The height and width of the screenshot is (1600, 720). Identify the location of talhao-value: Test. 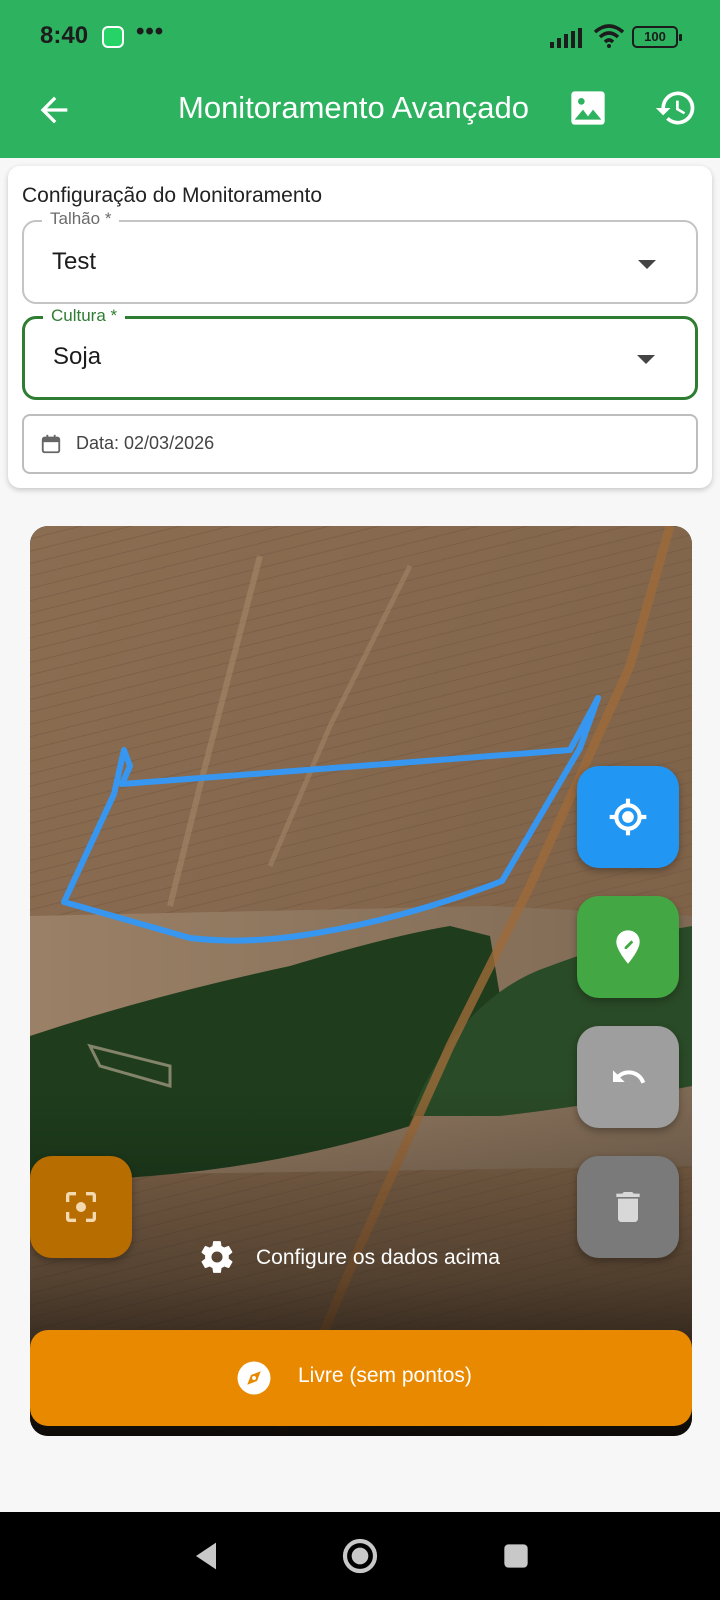
(74, 261).